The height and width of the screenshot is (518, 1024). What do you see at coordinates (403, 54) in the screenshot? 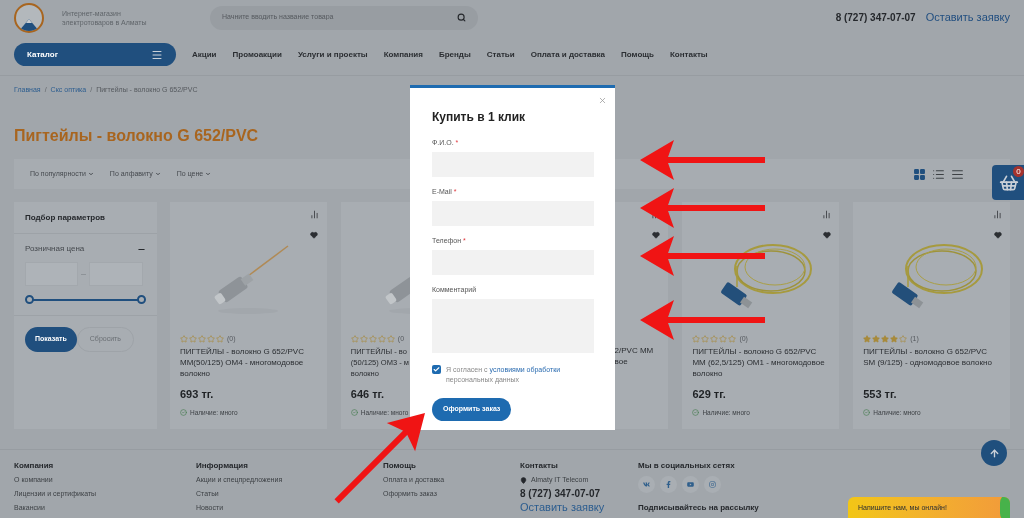
I see `nav-link: Компания` at bounding box center [403, 54].